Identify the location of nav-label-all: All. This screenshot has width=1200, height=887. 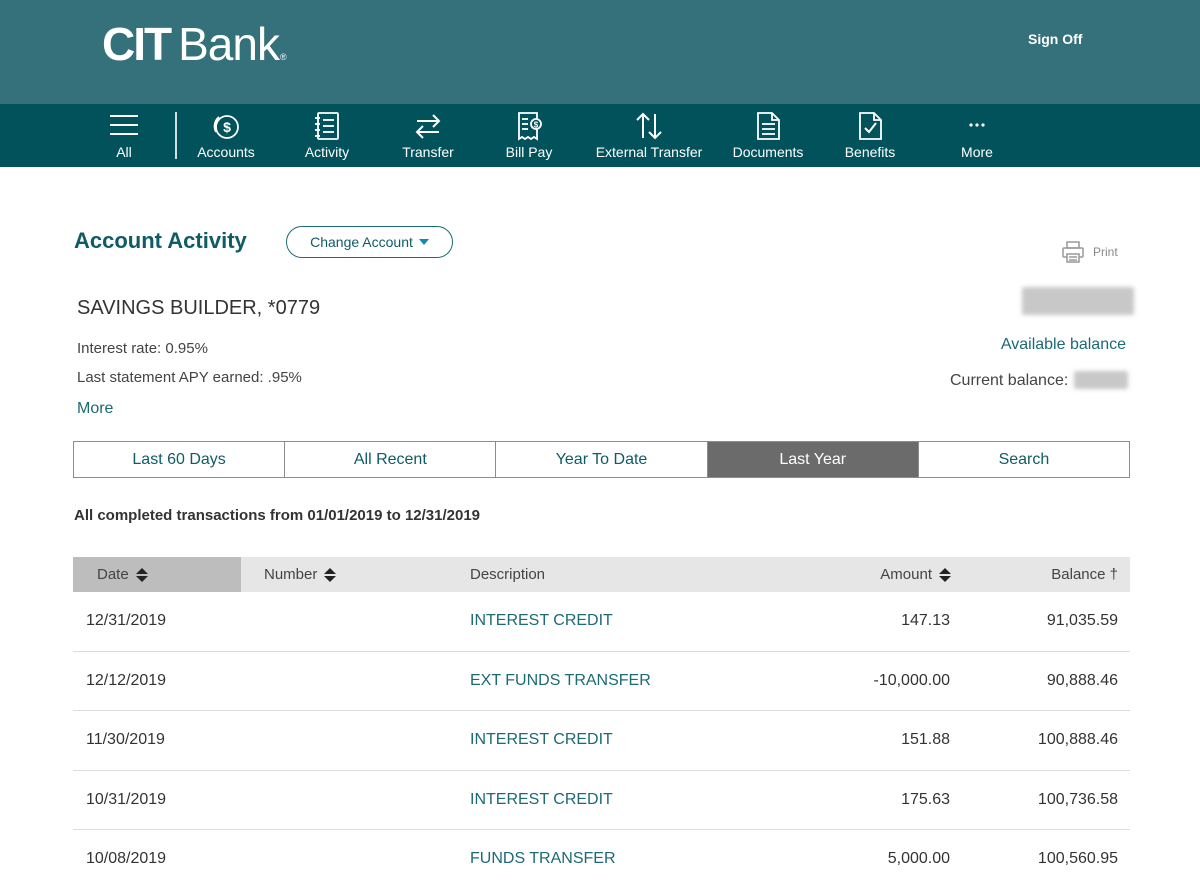
(124, 152).